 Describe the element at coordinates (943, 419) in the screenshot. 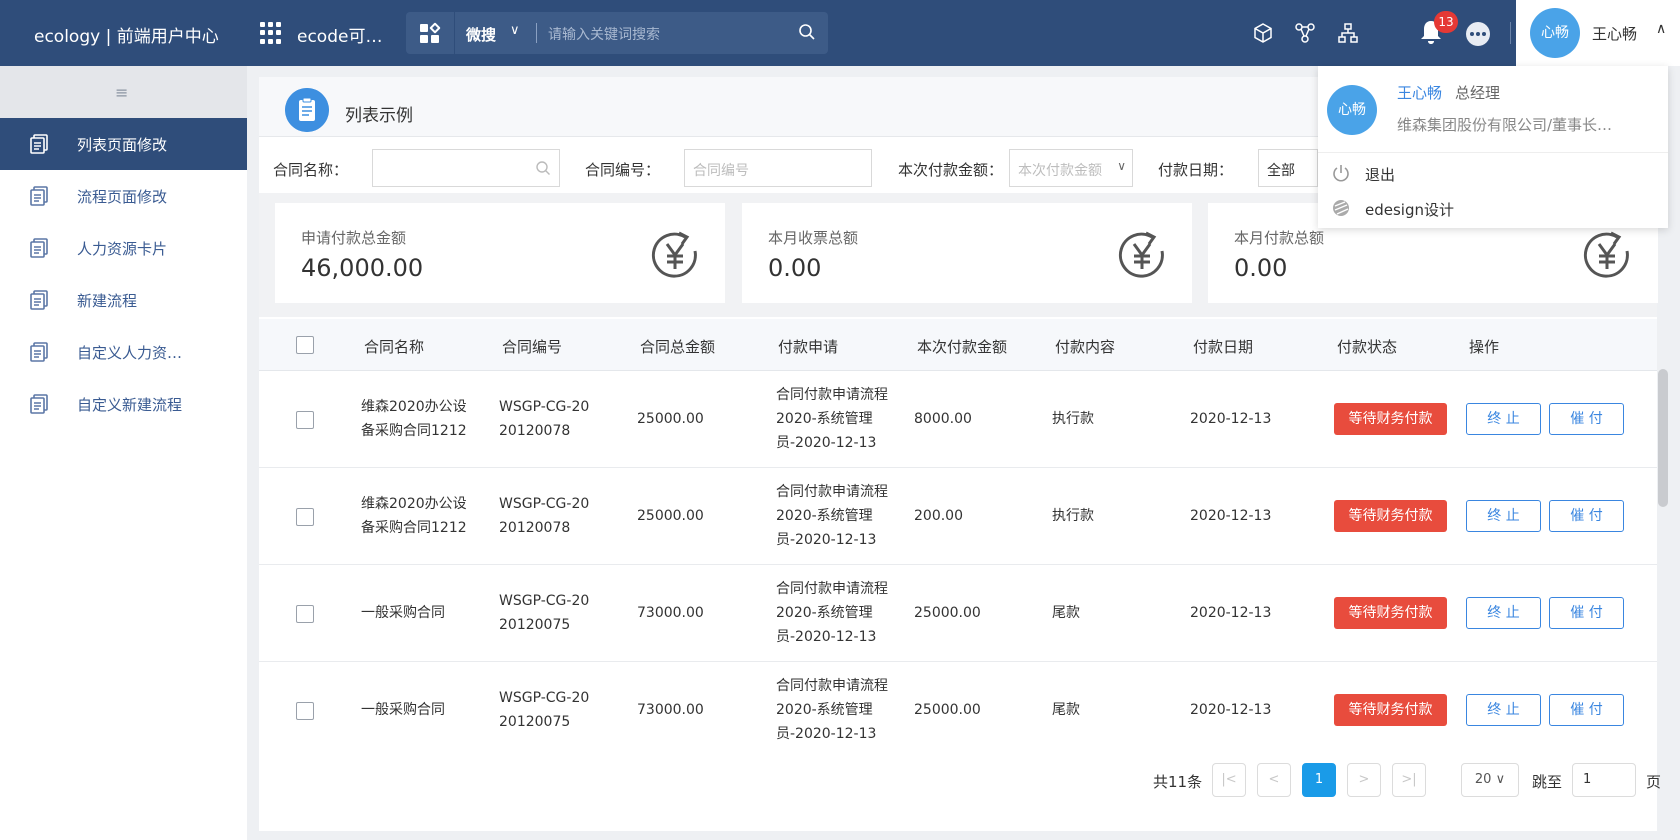

I see `payment-amount-cell: 8000.00` at that location.